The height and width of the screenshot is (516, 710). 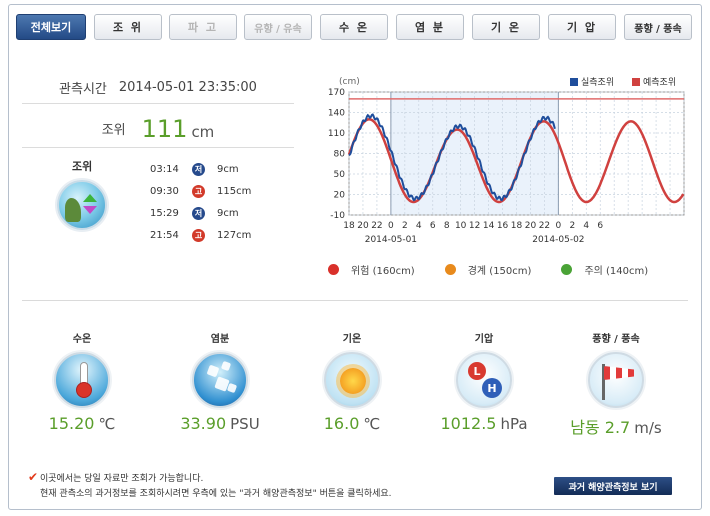 I want to click on date-label: 2014-05-01, so click(x=391, y=240).